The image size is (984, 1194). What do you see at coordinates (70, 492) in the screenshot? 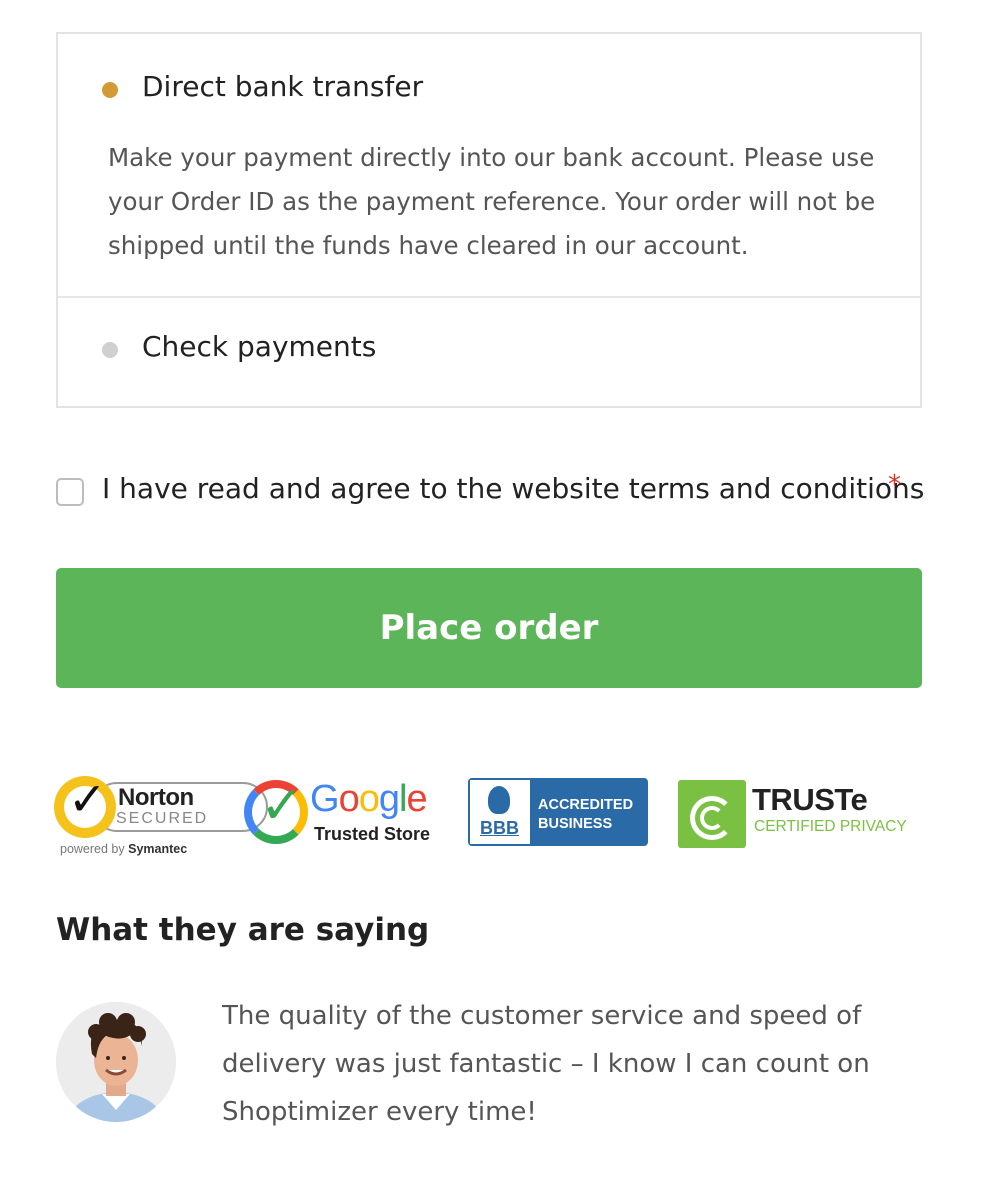
I see `terms-checkbox` at bounding box center [70, 492].